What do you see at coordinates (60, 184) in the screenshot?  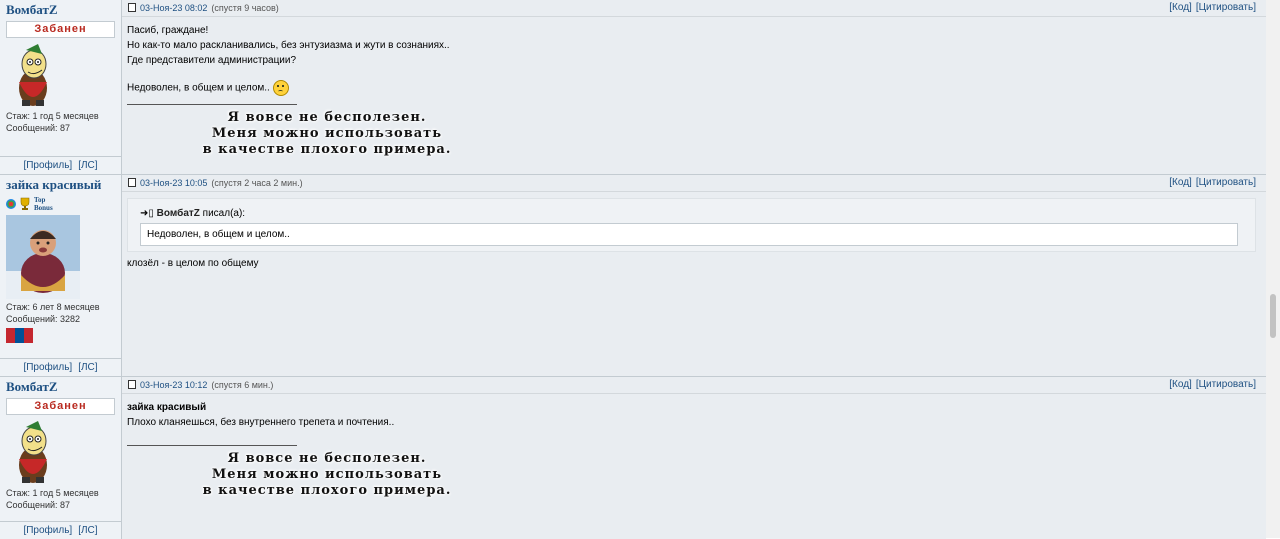 I see `username-link: зайка красивый` at bounding box center [60, 184].